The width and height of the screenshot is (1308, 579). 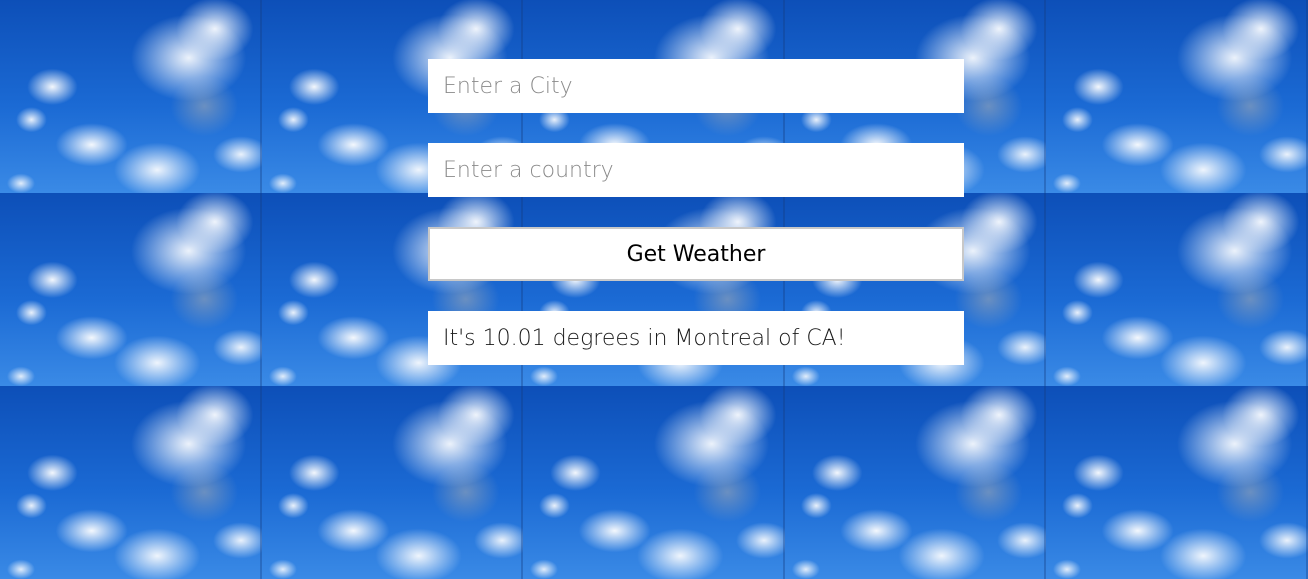 I want to click on country-input, so click(x=696, y=170).